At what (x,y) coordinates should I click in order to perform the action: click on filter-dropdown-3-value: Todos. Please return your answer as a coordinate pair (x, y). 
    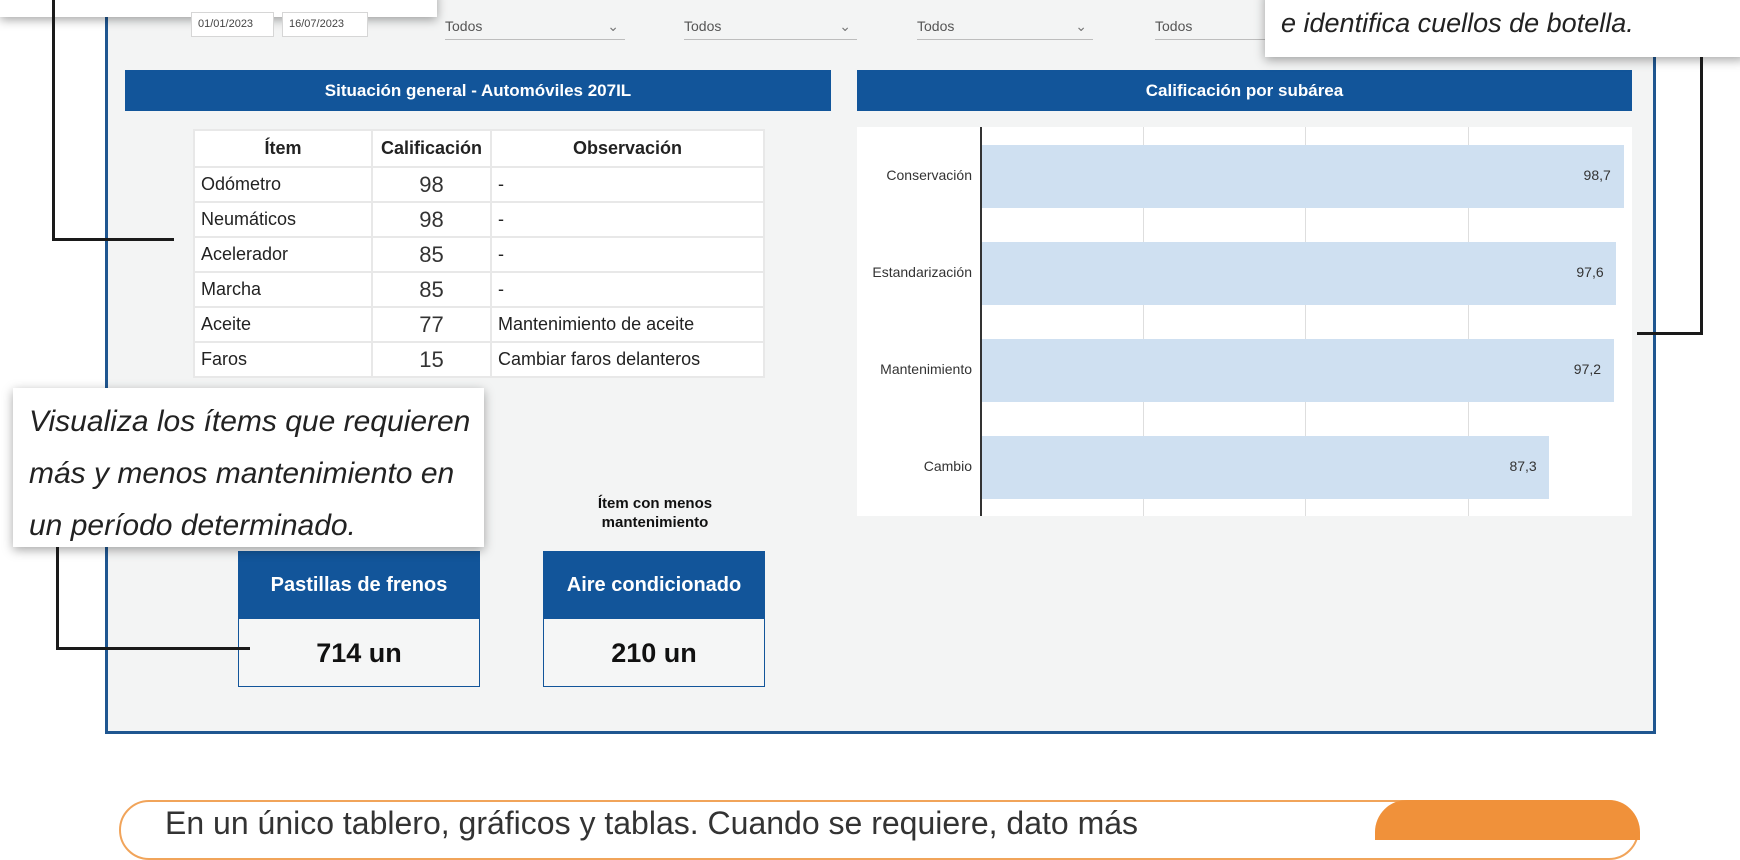
    Looking at the image, I should click on (936, 26).